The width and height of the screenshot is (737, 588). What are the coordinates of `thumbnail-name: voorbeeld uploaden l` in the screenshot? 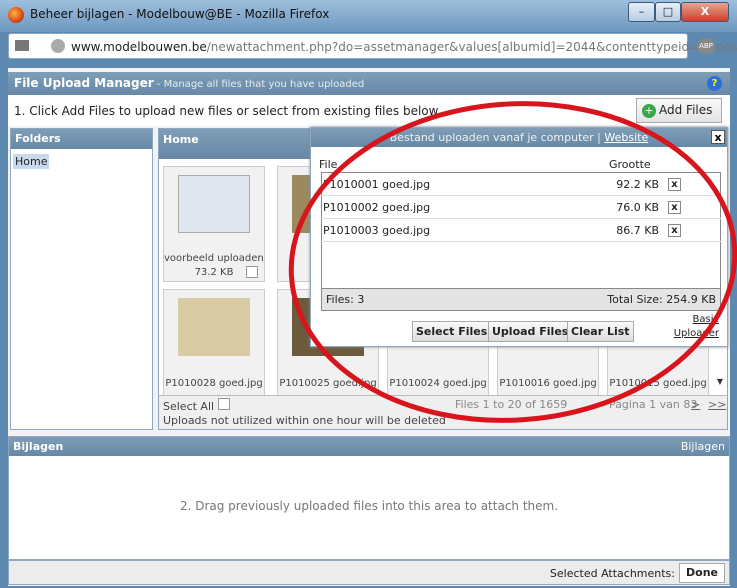 It's located at (214, 258).